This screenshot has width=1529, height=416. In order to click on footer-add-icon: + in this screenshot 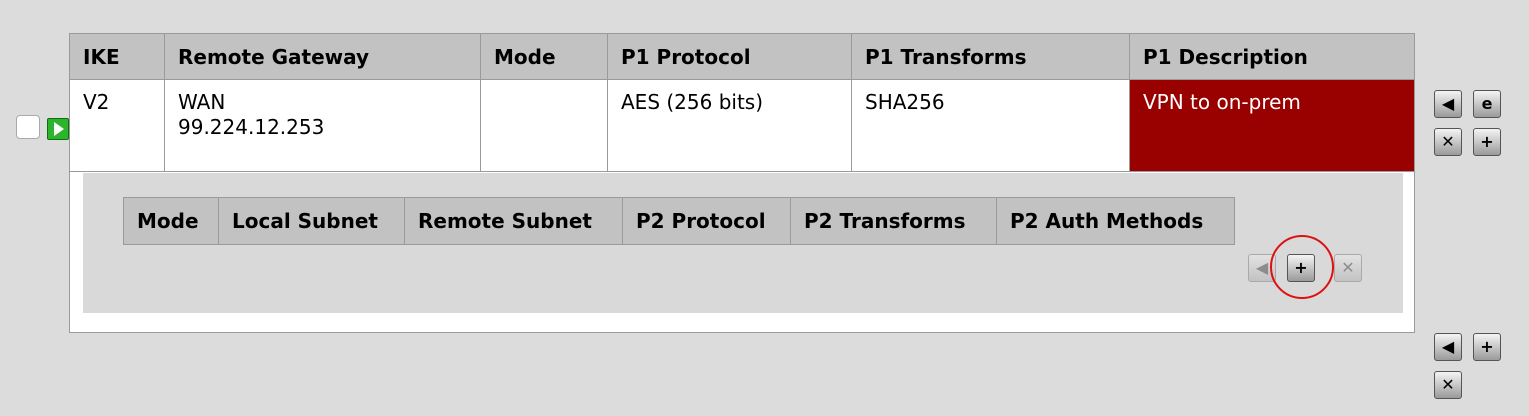, I will do `click(1487, 347)`.